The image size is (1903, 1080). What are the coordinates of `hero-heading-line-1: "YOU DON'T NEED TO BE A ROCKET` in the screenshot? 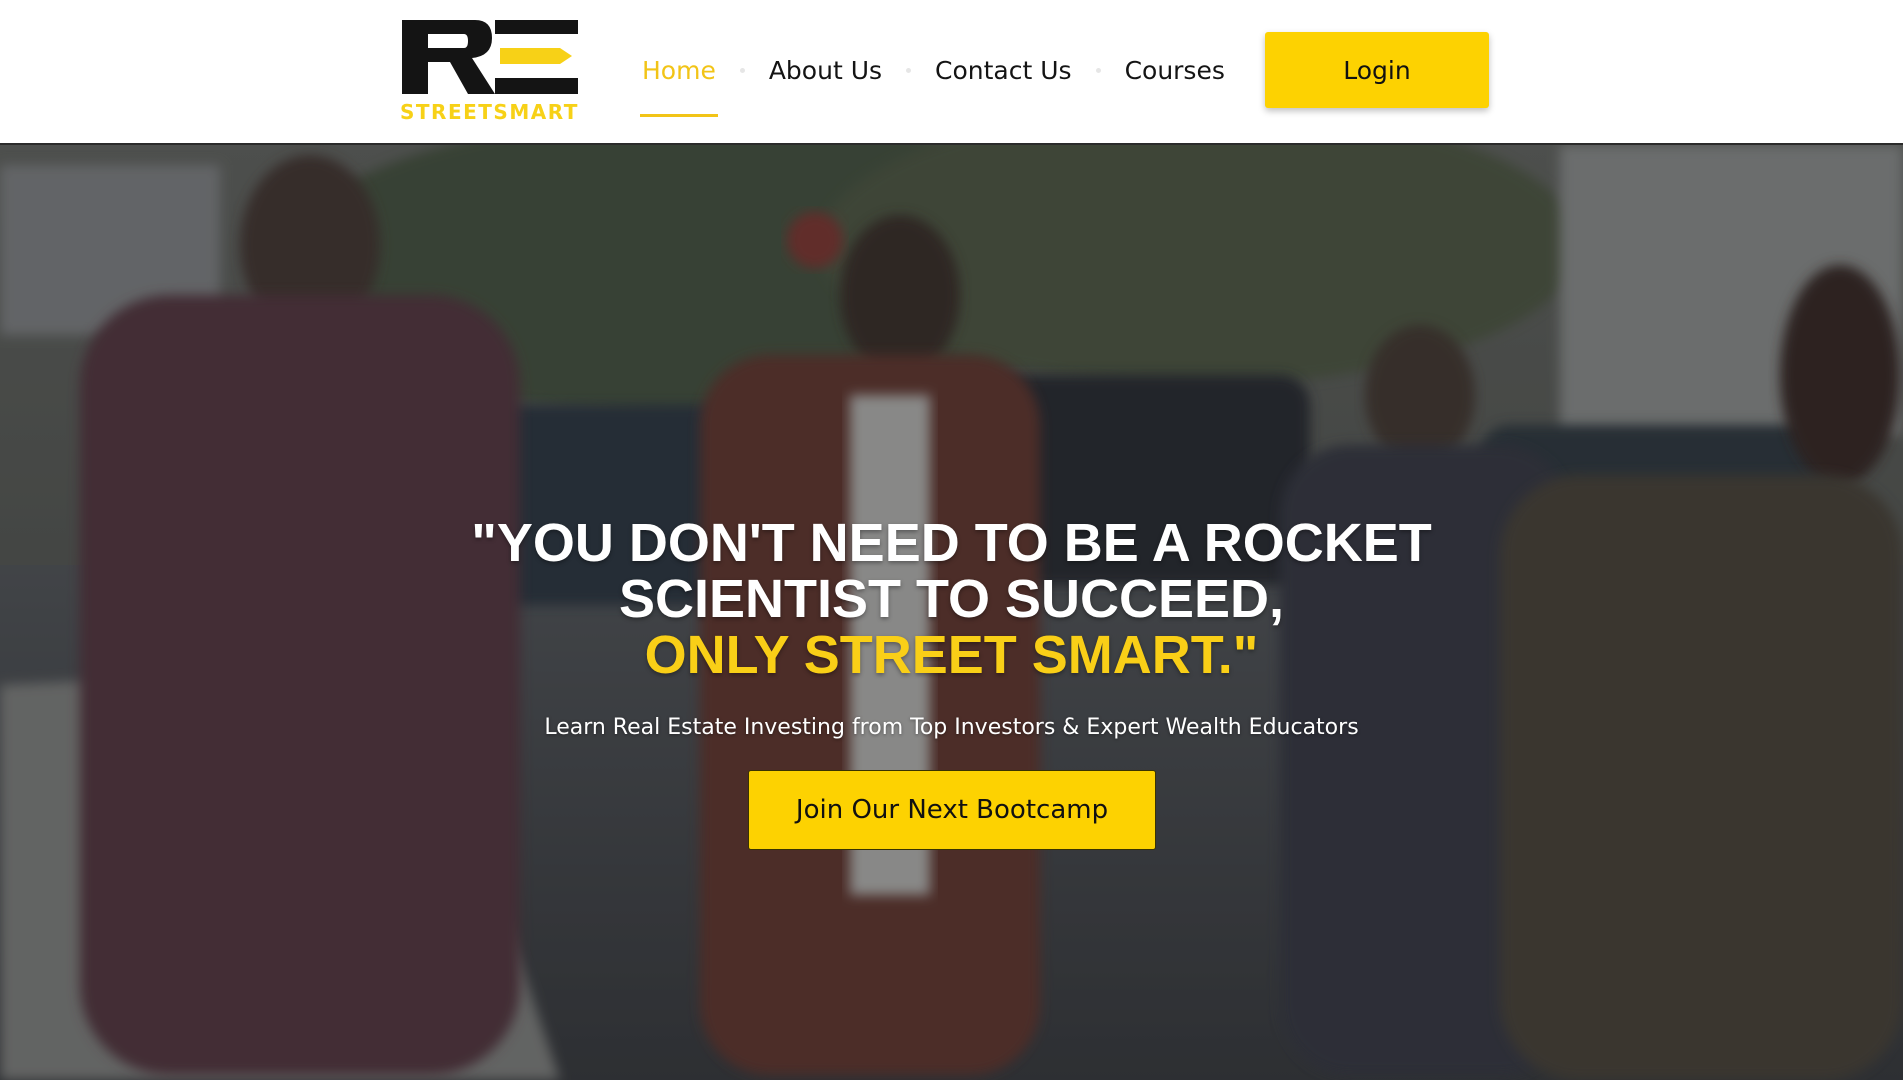 It's located at (951, 543).